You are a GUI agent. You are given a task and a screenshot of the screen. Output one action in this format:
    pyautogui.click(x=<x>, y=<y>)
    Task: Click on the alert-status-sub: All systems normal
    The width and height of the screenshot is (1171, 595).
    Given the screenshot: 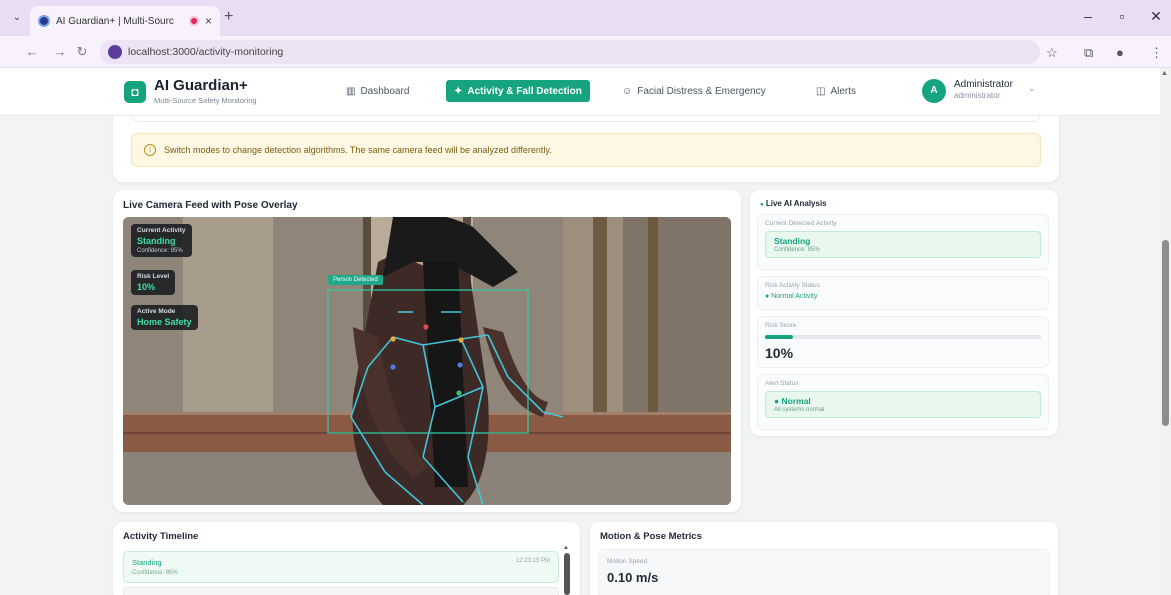 What is the action you would take?
    pyautogui.click(x=799, y=410)
    